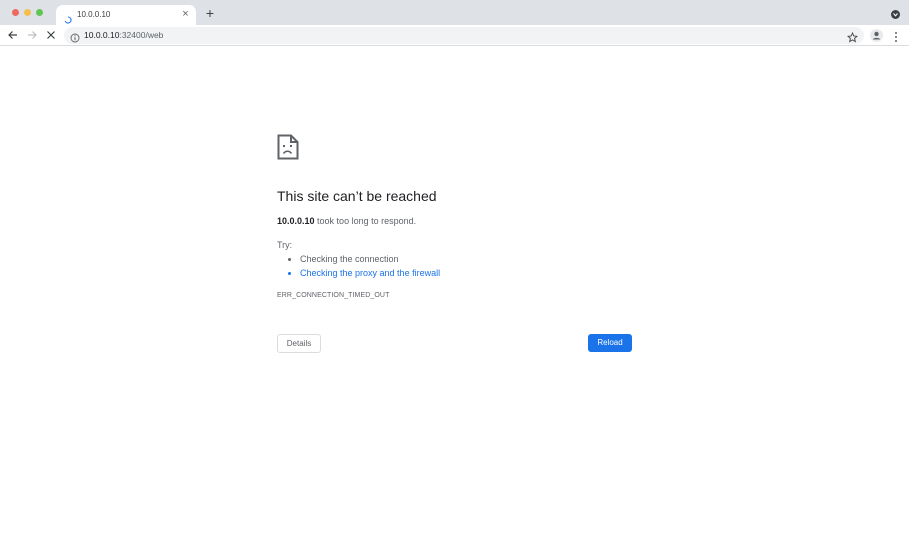  Describe the element at coordinates (454, 12) in the screenshot. I see `tab-strip: 10.0.0.10 × +` at that location.